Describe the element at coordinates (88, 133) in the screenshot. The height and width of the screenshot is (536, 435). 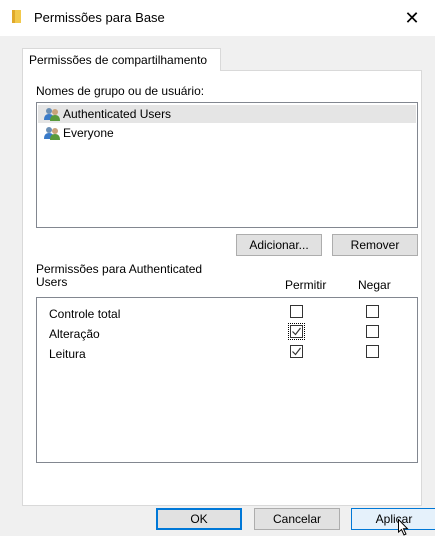
I see `user-name: Everyone` at that location.